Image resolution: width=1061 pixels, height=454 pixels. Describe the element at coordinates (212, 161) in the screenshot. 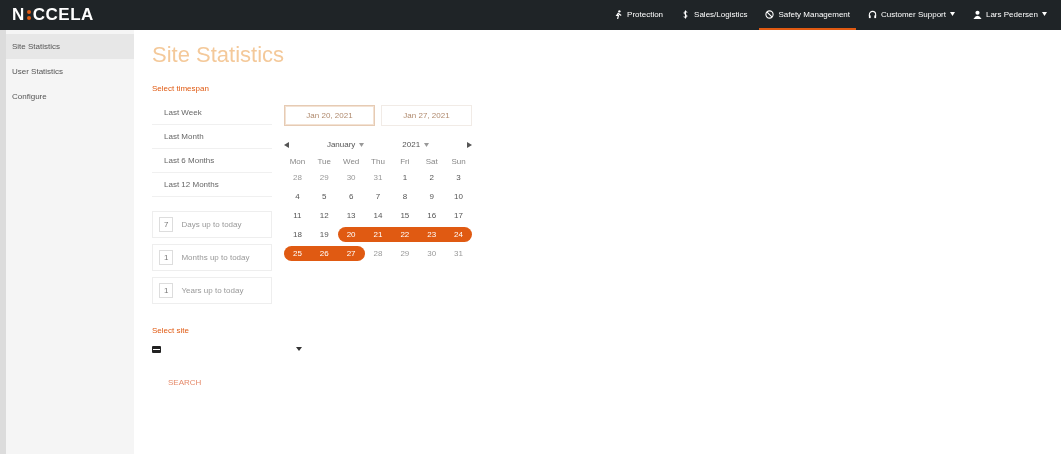

I see `timespan-option: Last 6 Months` at that location.